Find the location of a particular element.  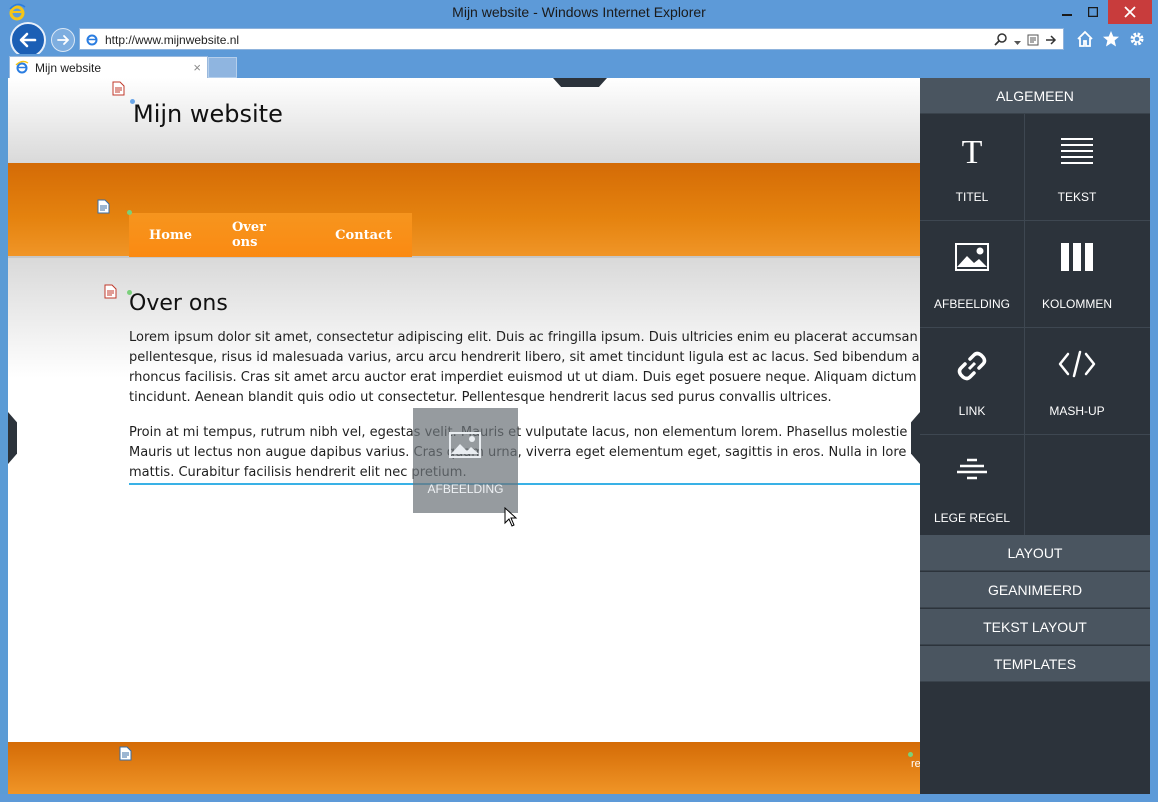

dragged-element-label: AFBEELDING is located at coordinates (465, 489).